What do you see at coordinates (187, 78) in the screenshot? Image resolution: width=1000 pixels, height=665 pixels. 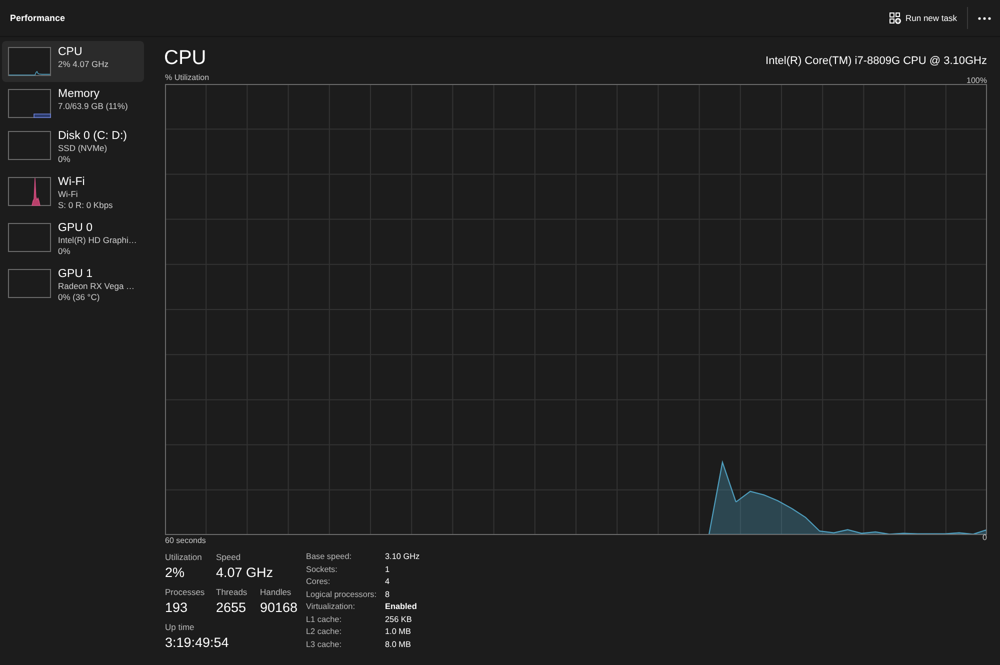 I see `y-axis-label: % Utilization` at bounding box center [187, 78].